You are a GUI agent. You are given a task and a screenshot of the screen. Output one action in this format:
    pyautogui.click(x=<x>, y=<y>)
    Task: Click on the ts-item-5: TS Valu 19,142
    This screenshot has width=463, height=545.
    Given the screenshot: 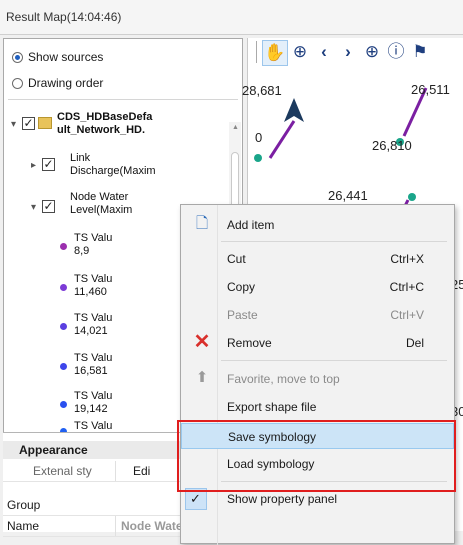 What is the action you would take?
    pyautogui.click(x=93, y=403)
    